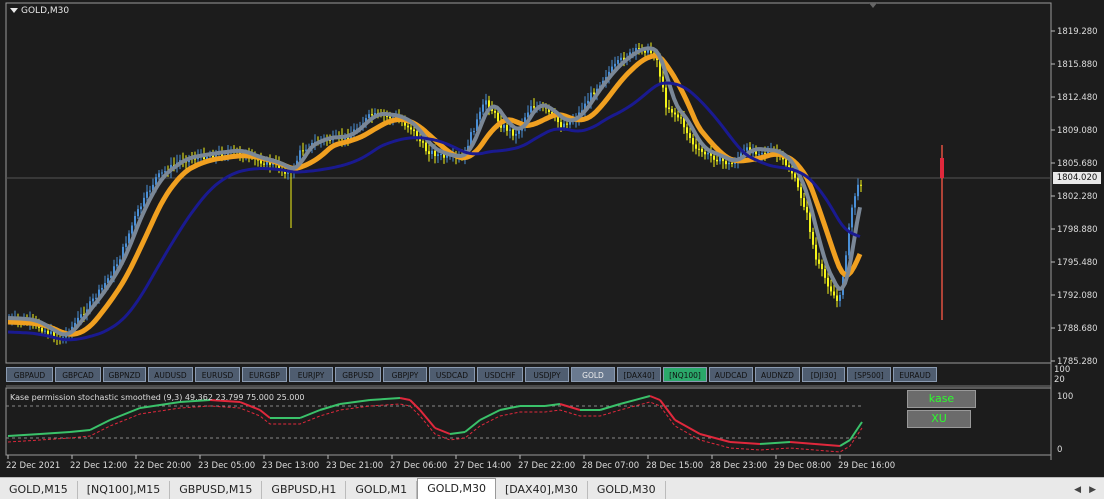 This screenshot has height=499, width=1104. I want to click on symbol-button-gbpcad: GBPCAD, so click(78, 374).